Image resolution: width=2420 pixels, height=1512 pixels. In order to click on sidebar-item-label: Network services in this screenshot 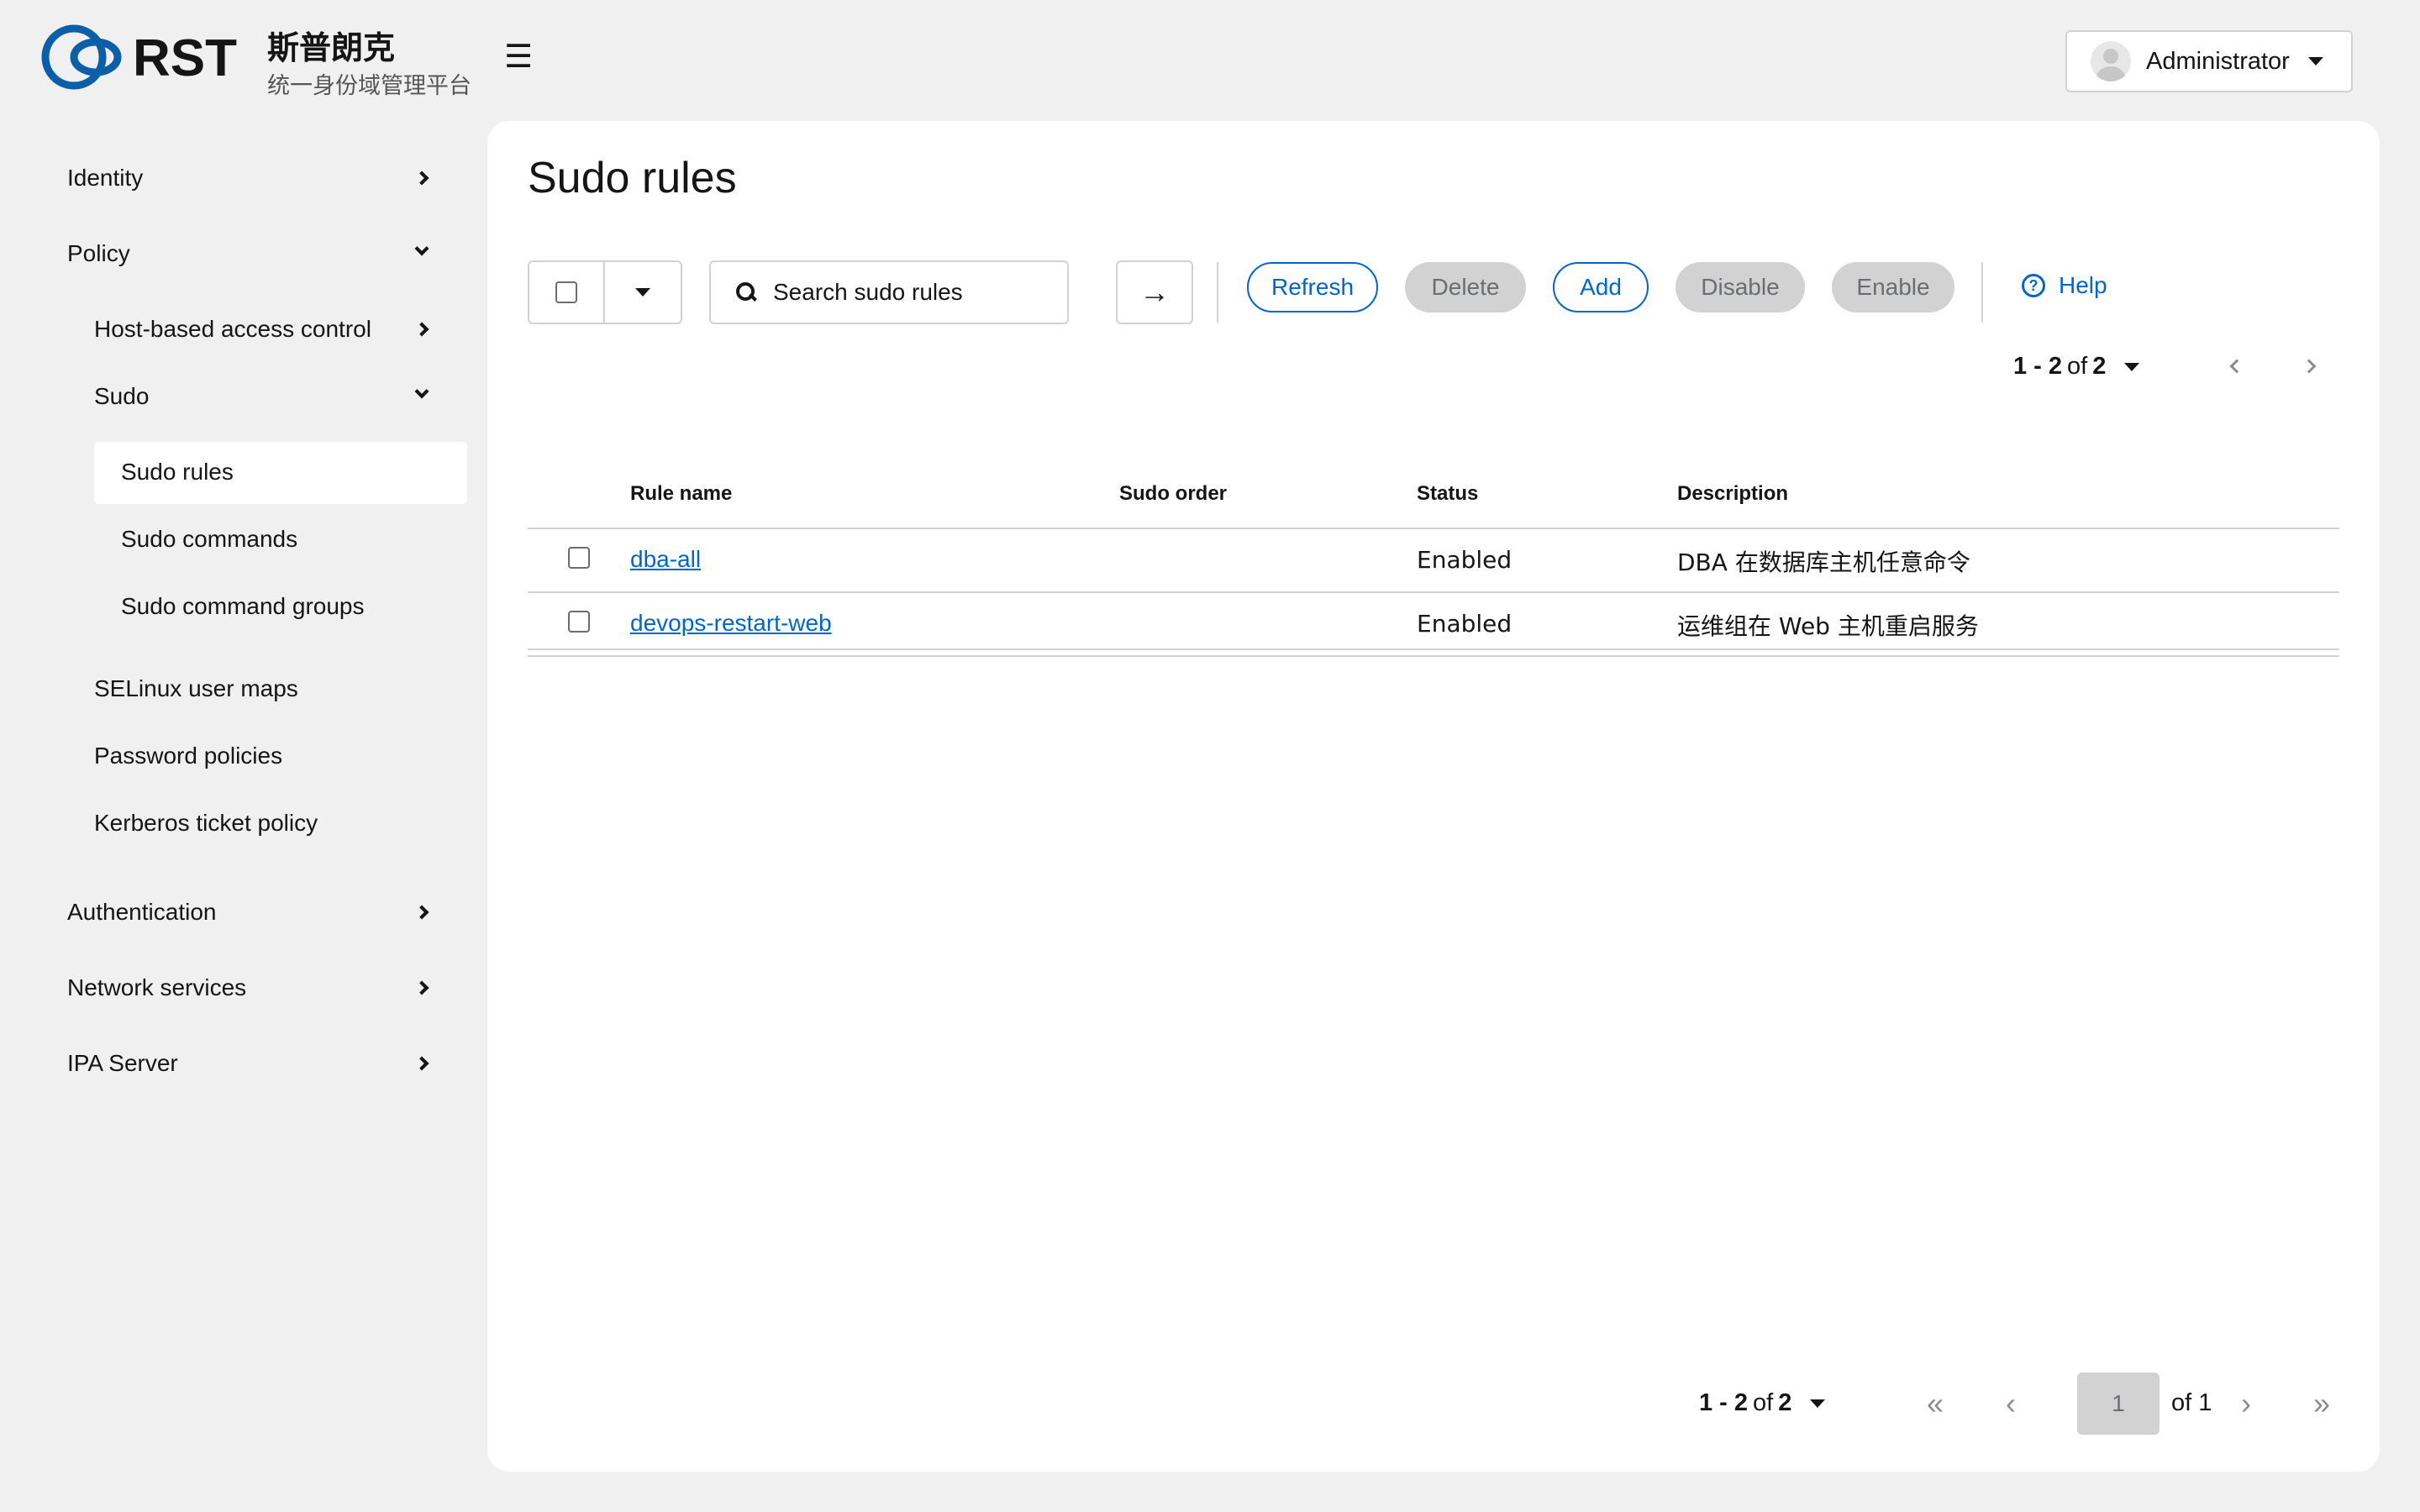, I will do `click(157, 987)`.